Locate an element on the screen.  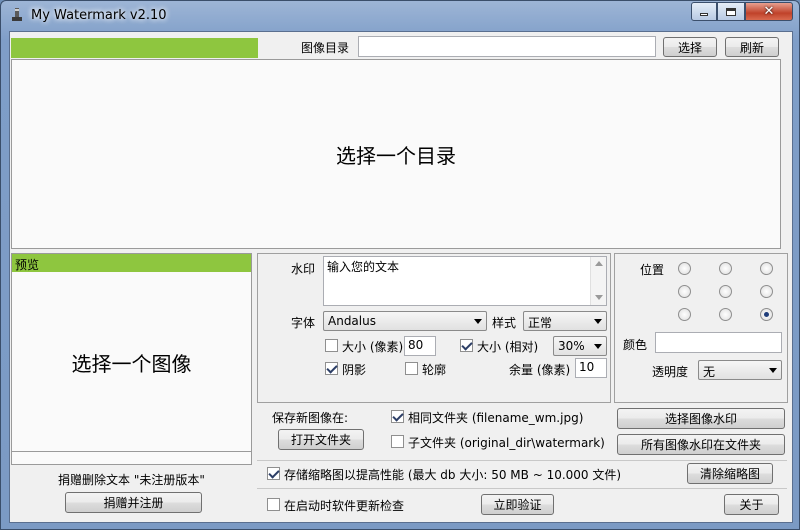
refresh-button: 刷新 is located at coordinates (752, 47).